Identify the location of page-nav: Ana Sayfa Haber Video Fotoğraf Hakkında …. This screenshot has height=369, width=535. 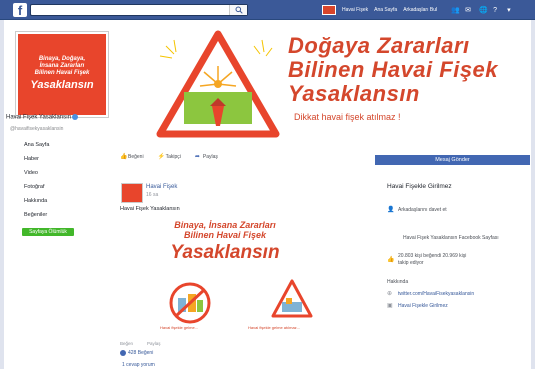
(36, 180).